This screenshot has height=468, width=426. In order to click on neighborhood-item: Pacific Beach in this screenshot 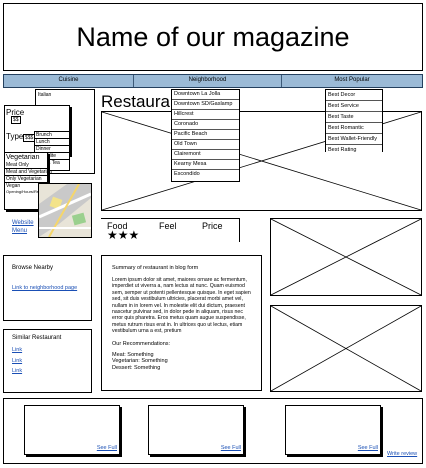, I will do `click(205, 135)`.